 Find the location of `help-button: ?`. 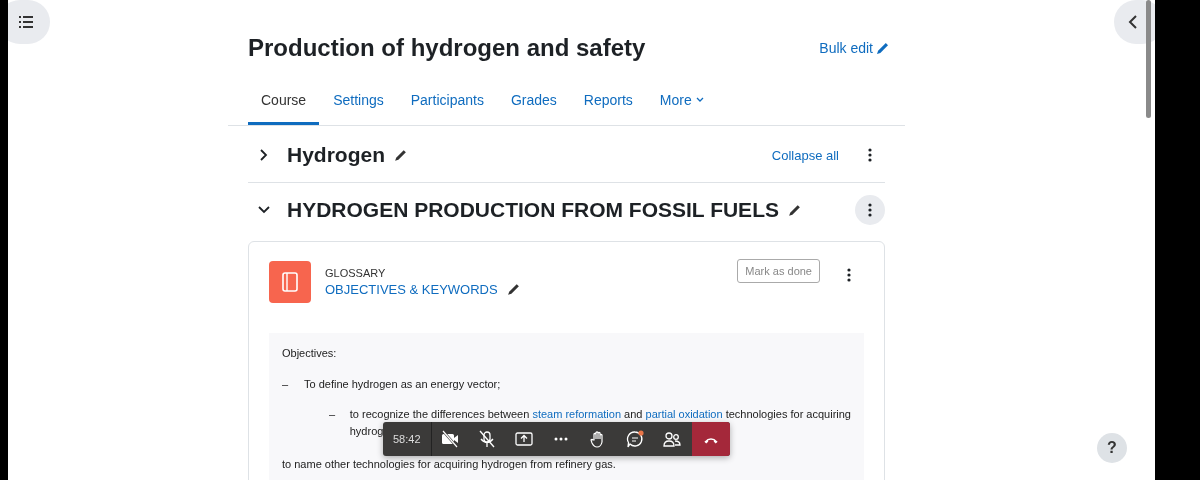

help-button: ? is located at coordinates (1112, 448).